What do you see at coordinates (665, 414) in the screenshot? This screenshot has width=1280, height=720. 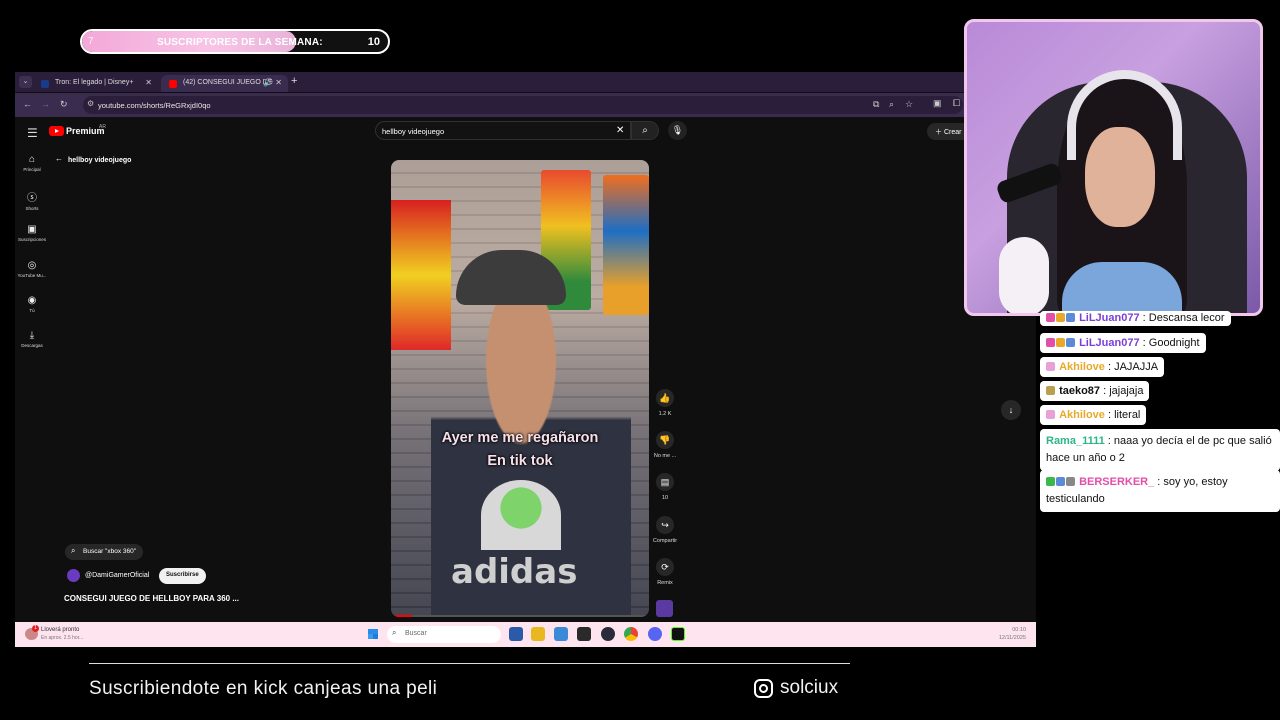 I see `like-count: 1.2 K` at bounding box center [665, 414].